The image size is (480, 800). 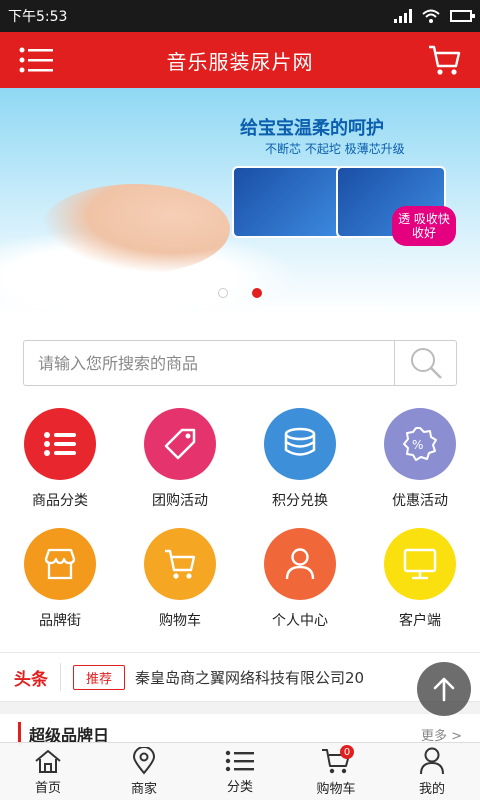 I want to click on shortcut-item: % 优惠活动, so click(x=420, y=466).